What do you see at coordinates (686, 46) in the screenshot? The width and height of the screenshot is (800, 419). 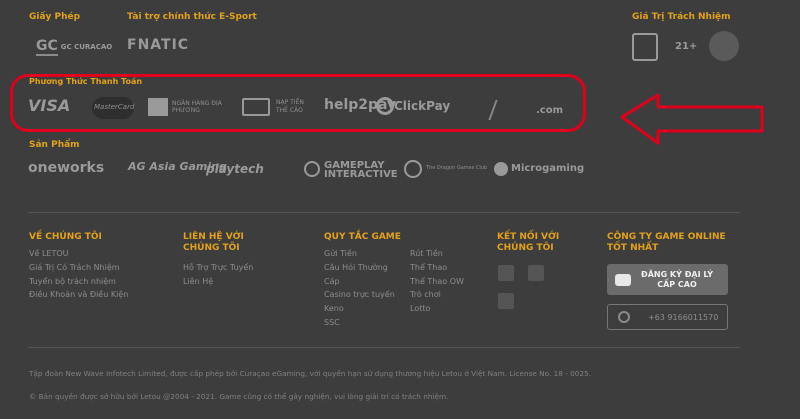 I see `age-badge: 21+` at bounding box center [686, 46].